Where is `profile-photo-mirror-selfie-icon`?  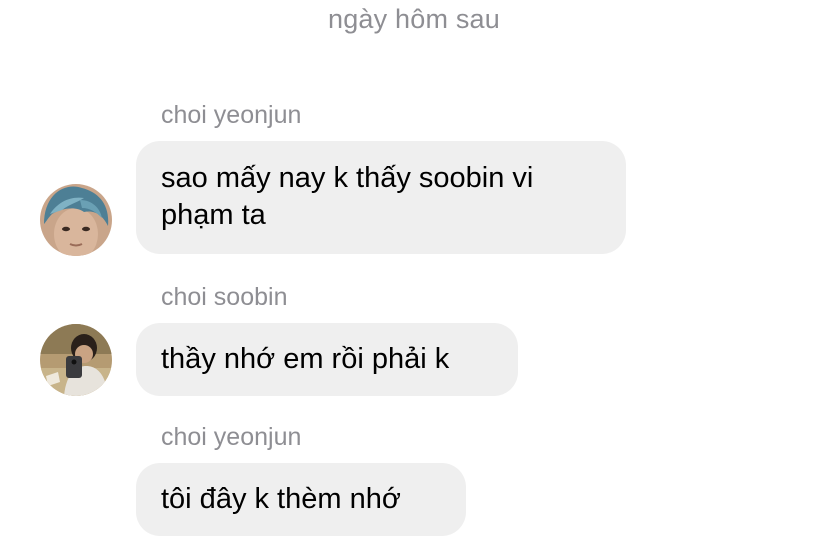
profile-photo-mirror-selfie-icon is located at coordinates (76, 360).